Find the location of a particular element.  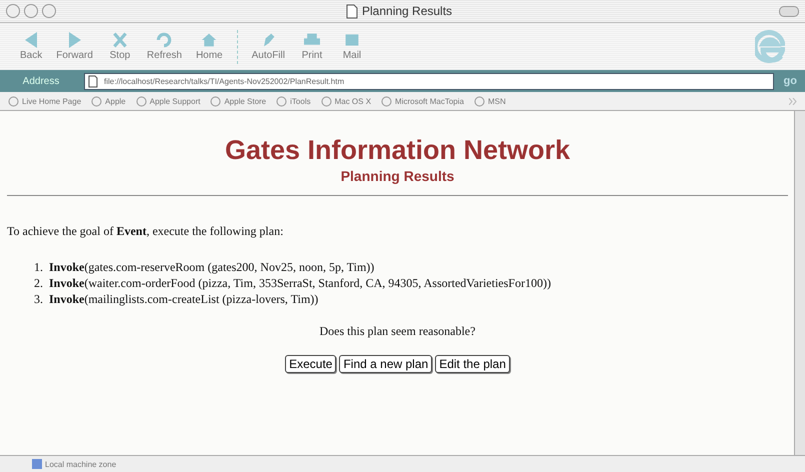

favorite-link: Microsoft MacTopia is located at coordinates (422, 101).